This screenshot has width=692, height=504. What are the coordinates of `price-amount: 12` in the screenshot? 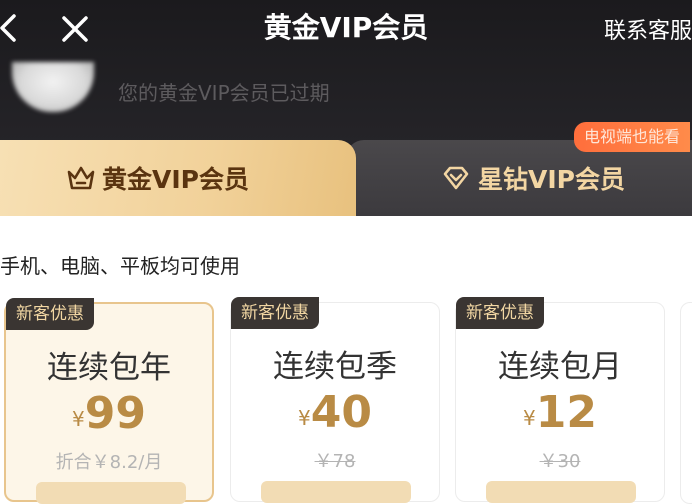 It's located at (566, 412).